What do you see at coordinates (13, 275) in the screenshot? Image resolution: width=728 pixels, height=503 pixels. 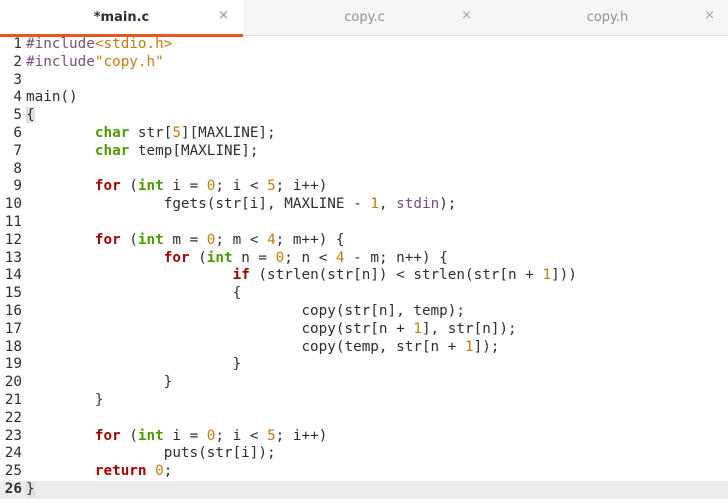 I see `line-number: 14` at bounding box center [13, 275].